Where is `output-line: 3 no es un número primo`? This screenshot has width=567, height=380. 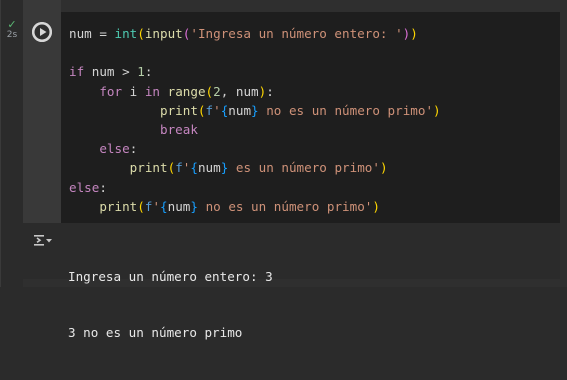
output-line: 3 no es un número primo is located at coordinates (155, 332).